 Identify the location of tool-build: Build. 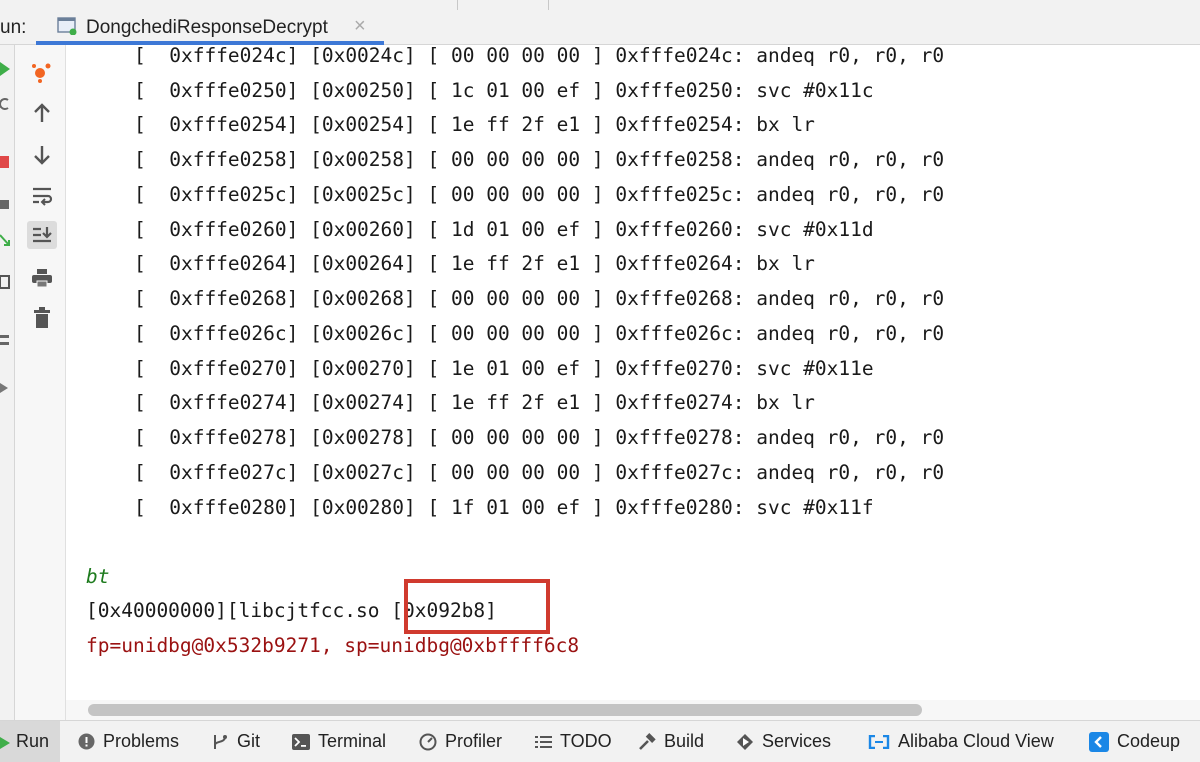
(671, 741).